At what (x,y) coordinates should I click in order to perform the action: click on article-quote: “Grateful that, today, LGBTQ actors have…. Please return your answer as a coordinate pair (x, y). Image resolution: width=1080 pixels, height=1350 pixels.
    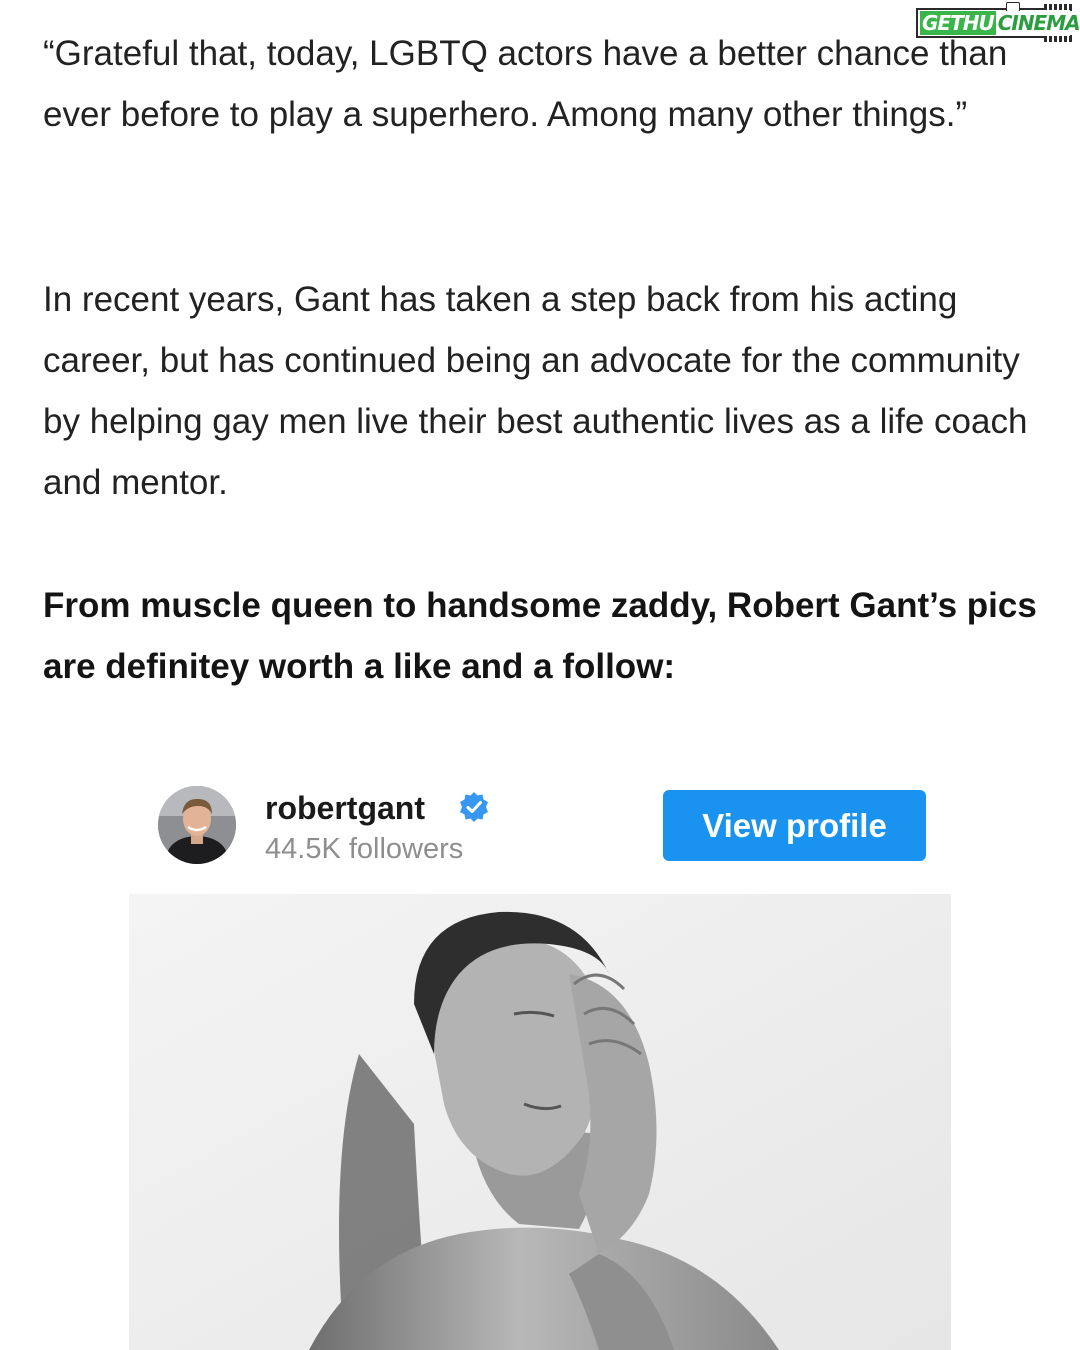
    Looking at the image, I should click on (525, 84).